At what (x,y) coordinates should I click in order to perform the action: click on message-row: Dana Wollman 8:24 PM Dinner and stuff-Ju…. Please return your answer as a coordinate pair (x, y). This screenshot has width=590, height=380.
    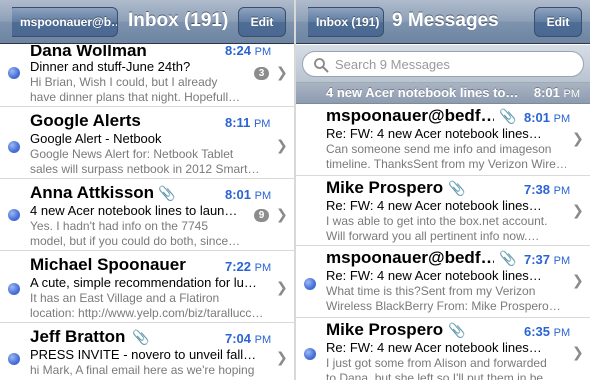
    Looking at the image, I should click on (147, 76).